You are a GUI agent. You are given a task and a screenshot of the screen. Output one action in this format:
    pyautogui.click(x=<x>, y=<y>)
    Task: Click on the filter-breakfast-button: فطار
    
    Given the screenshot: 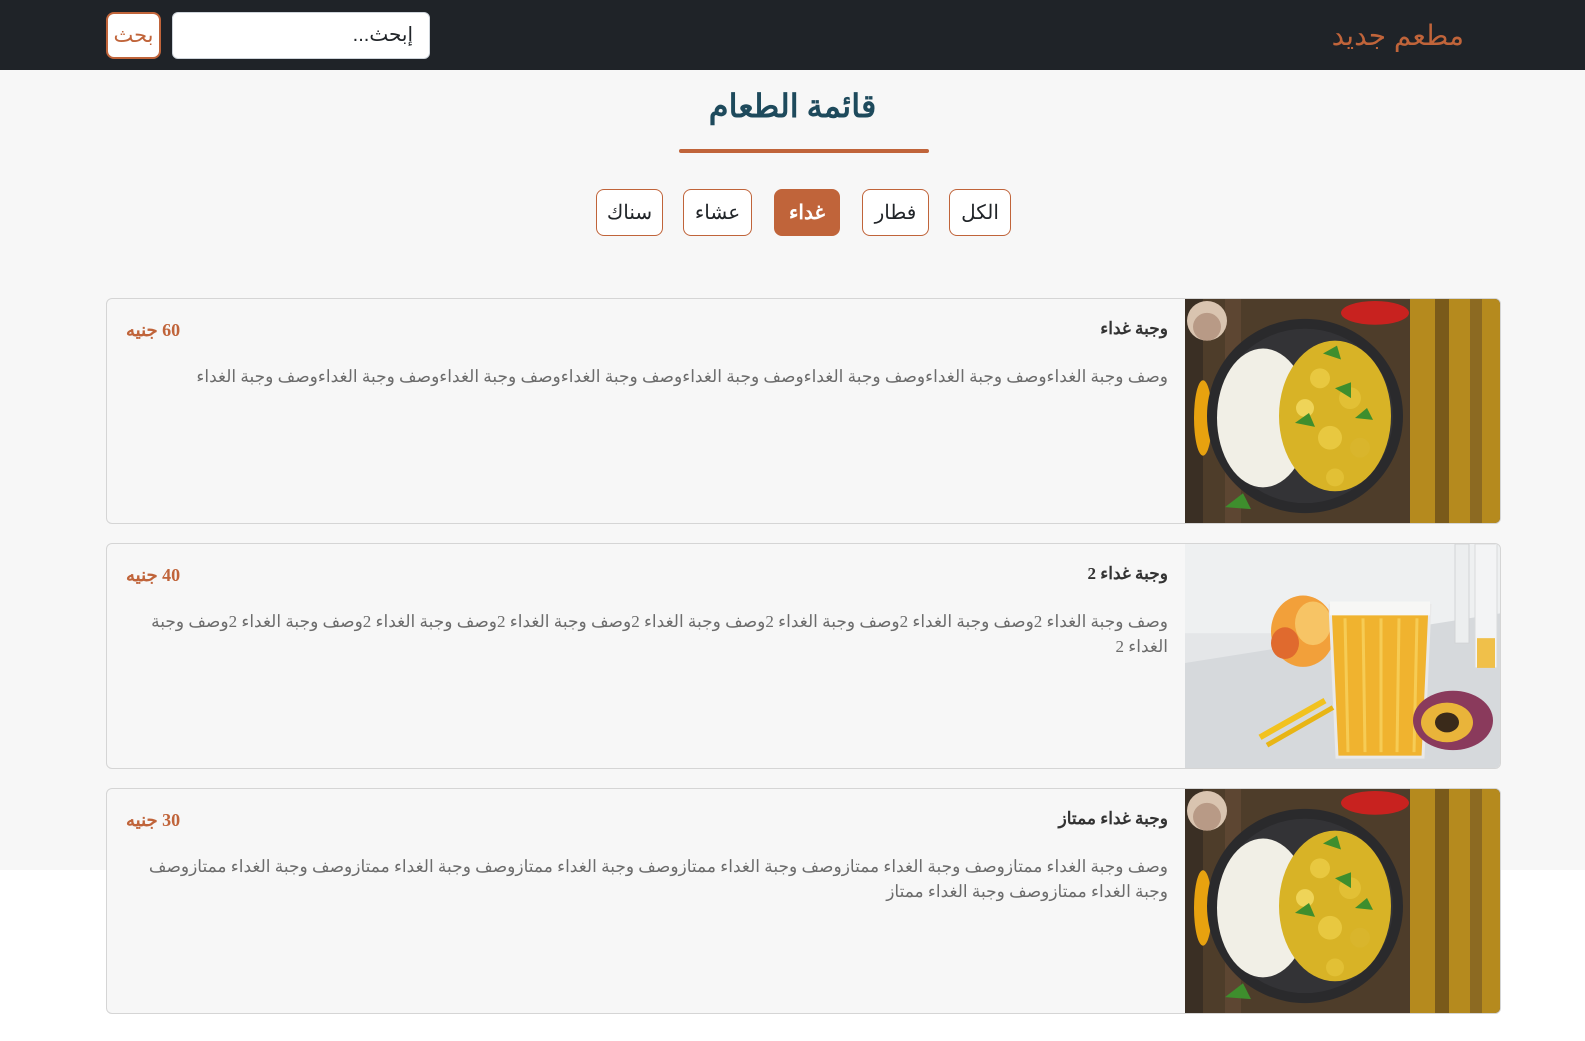 What is the action you would take?
    pyautogui.click(x=895, y=212)
    